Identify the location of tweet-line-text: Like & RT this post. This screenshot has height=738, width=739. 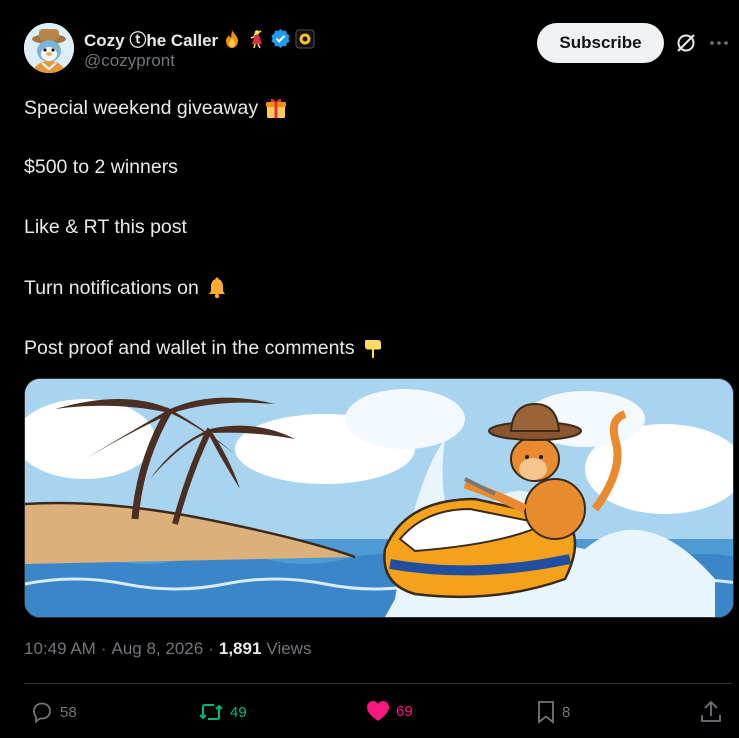
(105, 227).